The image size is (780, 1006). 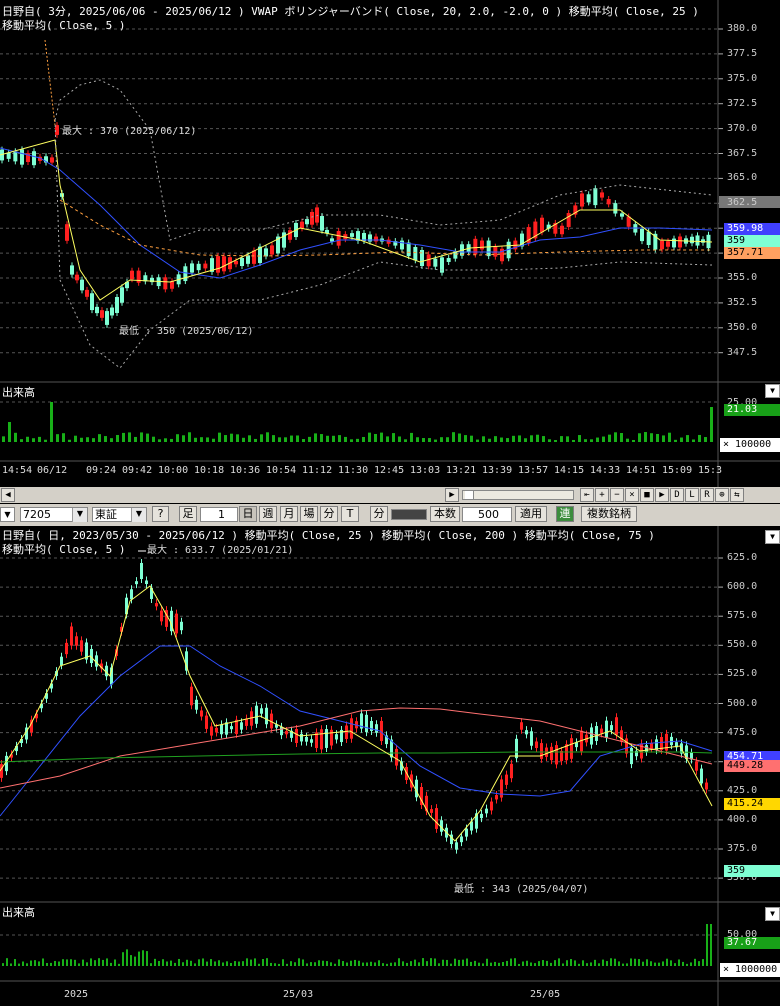 I want to click on chart-control-button: −, so click(x=617, y=495).